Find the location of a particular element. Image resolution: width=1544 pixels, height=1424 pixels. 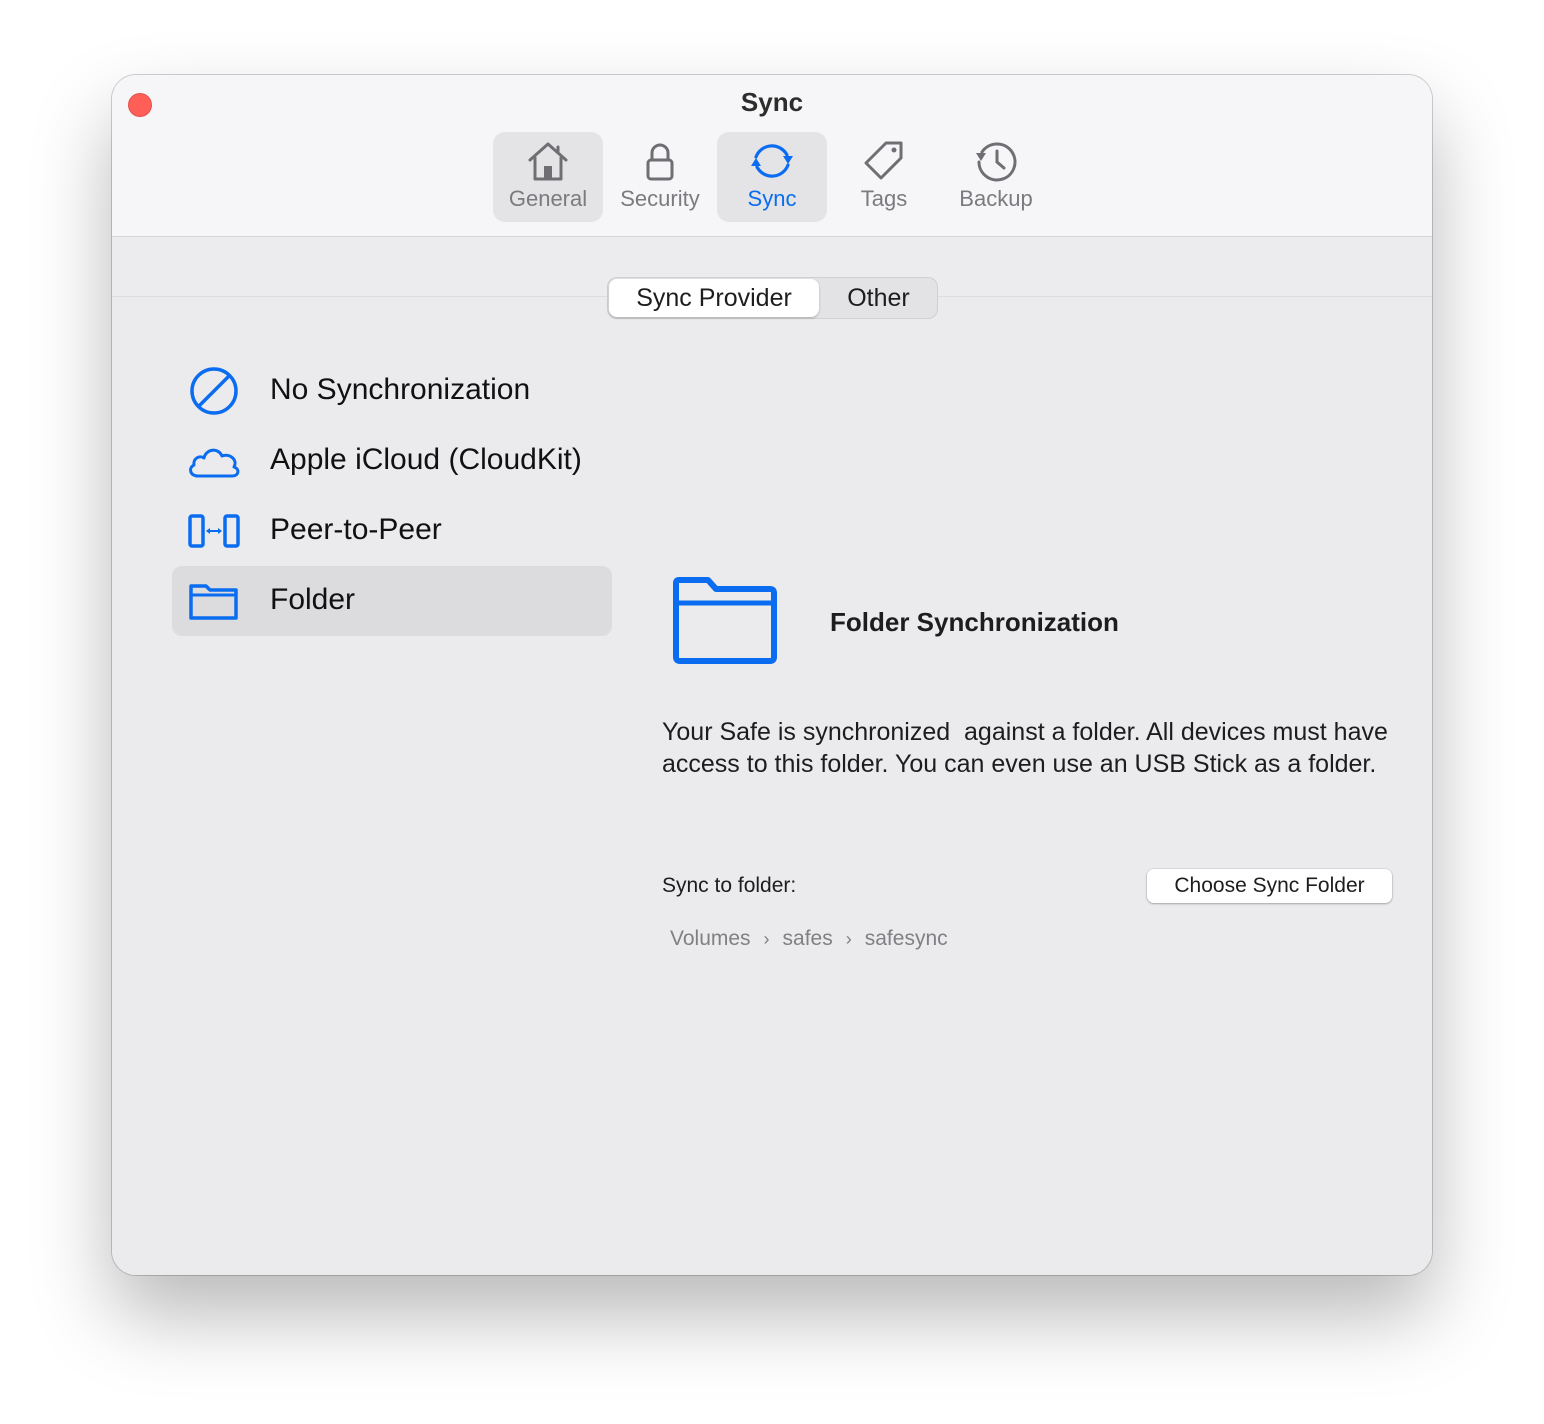

tag-icon is located at coordinates (883, 160).